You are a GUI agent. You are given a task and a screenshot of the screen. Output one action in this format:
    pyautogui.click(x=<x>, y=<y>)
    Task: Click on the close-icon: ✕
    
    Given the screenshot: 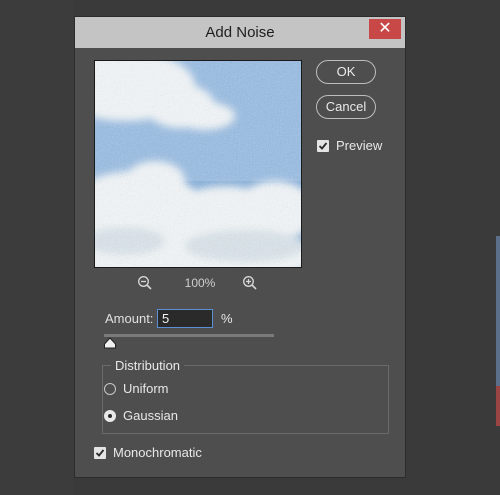 What is the action you would take?
    pyautogui.click(x=385, y=28)
    